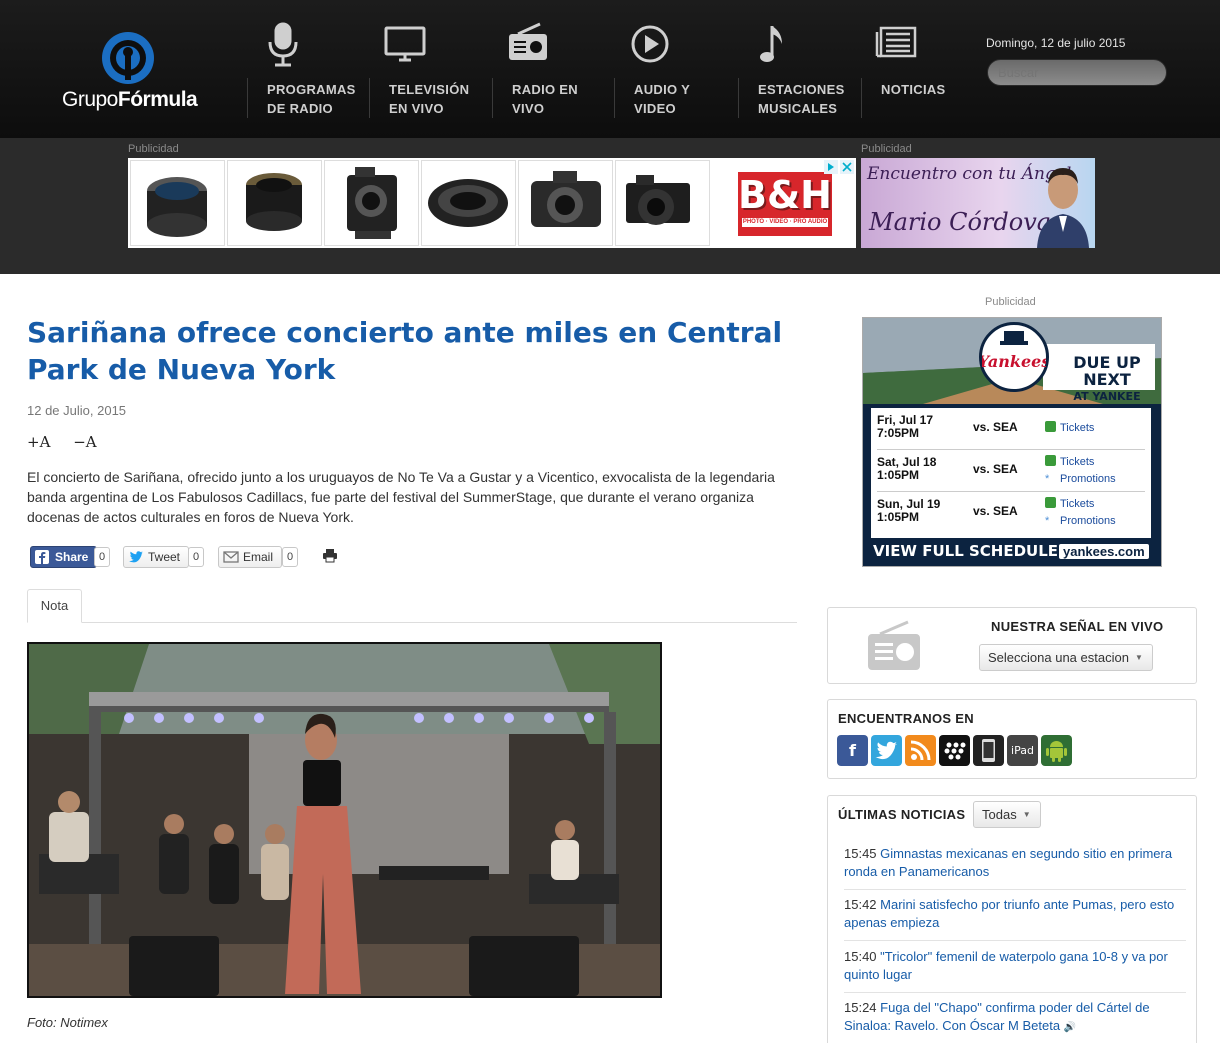  What do you see at coordinates (913, 89) in the screenshot?
I see `nav-label: NOTICIAS` at bounding box center [913, 89].